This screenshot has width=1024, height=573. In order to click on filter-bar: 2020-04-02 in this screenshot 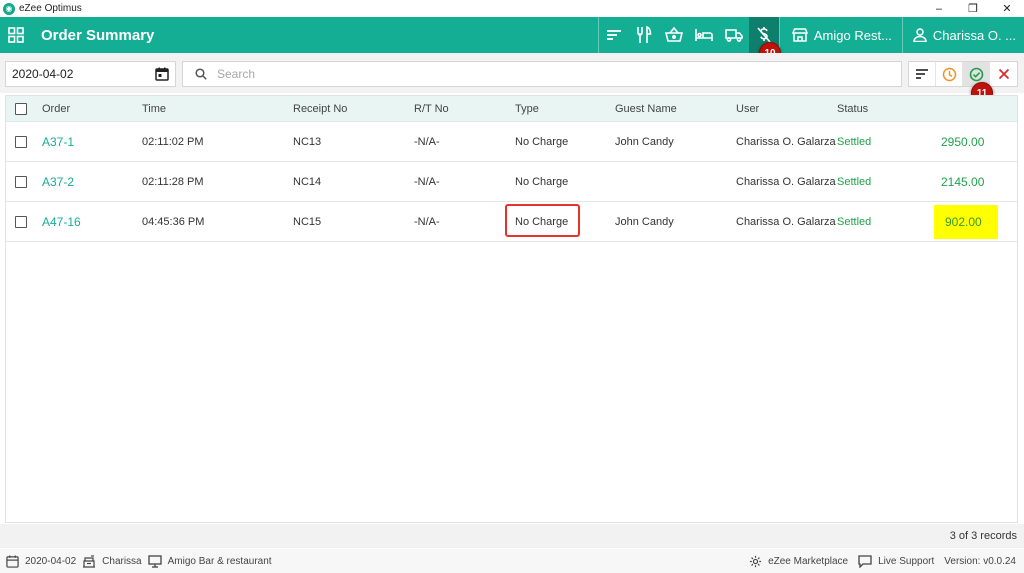, I will do `click(512, 73)`.